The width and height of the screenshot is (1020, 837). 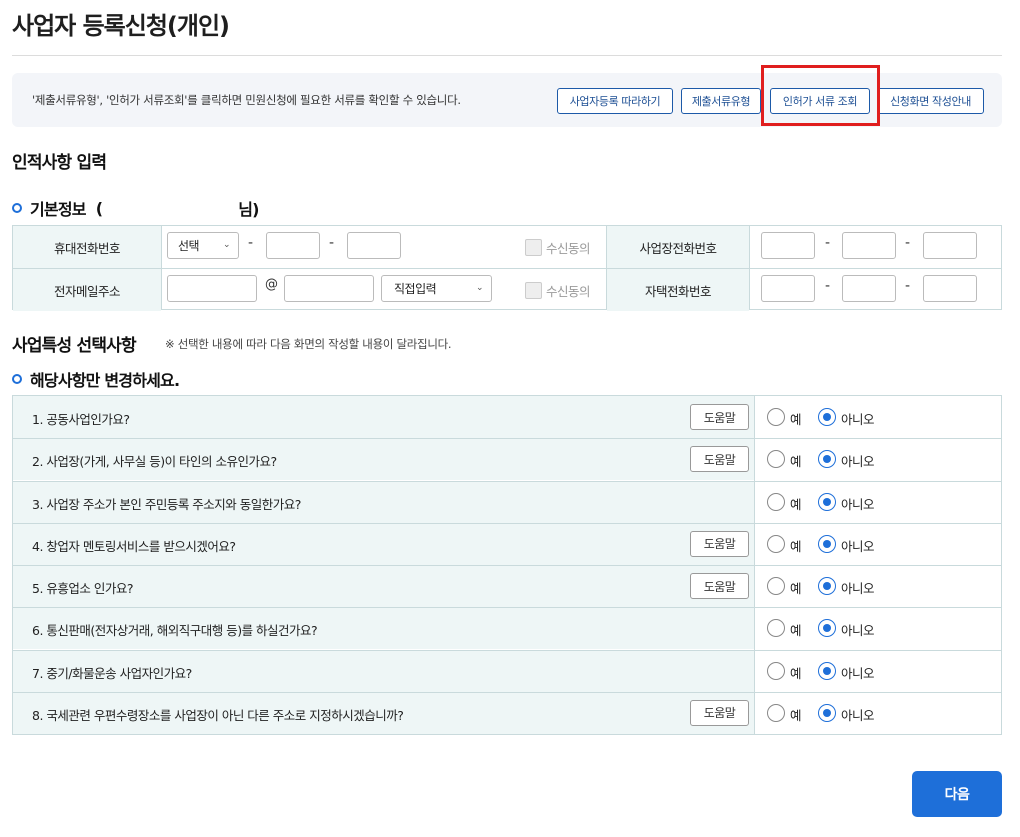 What do you see at coordinates (87, 247) in the screenshot?
I see `mobile-phone-label: 휴대전화번호` at bounding box center [87, 247].